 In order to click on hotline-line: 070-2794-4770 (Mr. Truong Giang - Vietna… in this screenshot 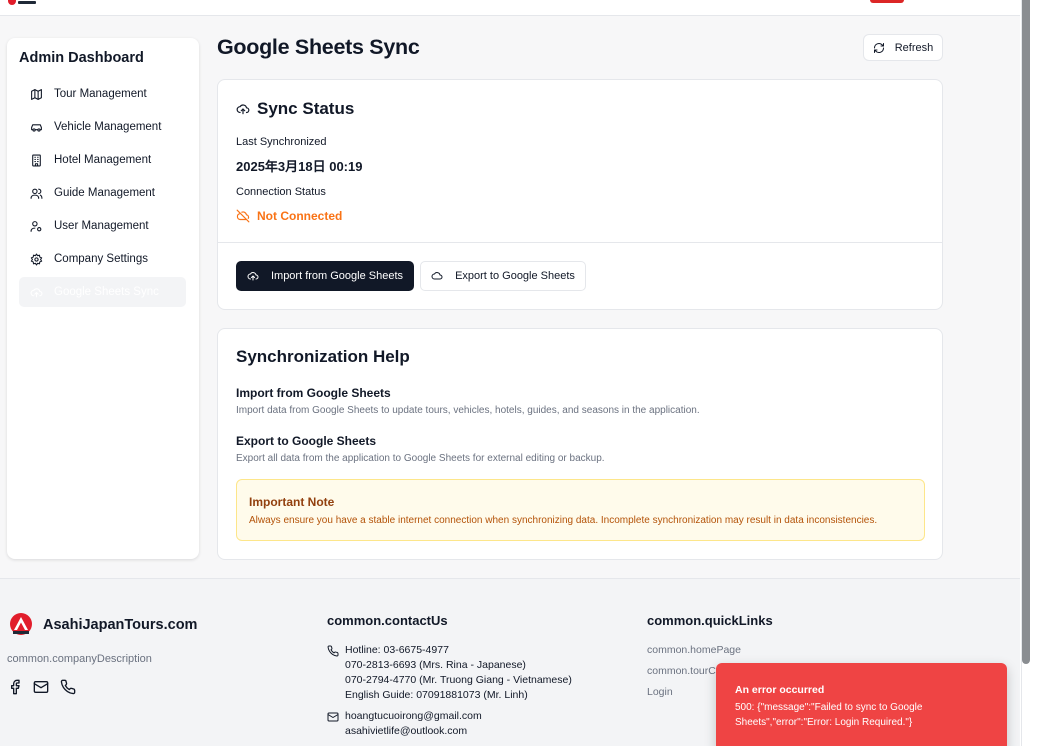, I will do `click(458, 680)`.